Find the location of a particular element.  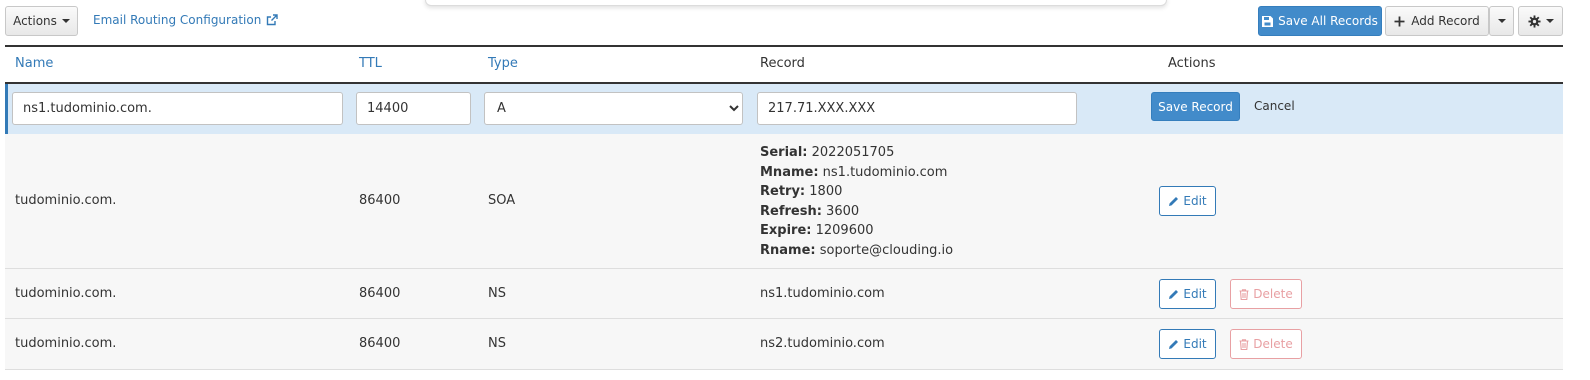

column-header-name: Name is located at coordinates (34, 63).